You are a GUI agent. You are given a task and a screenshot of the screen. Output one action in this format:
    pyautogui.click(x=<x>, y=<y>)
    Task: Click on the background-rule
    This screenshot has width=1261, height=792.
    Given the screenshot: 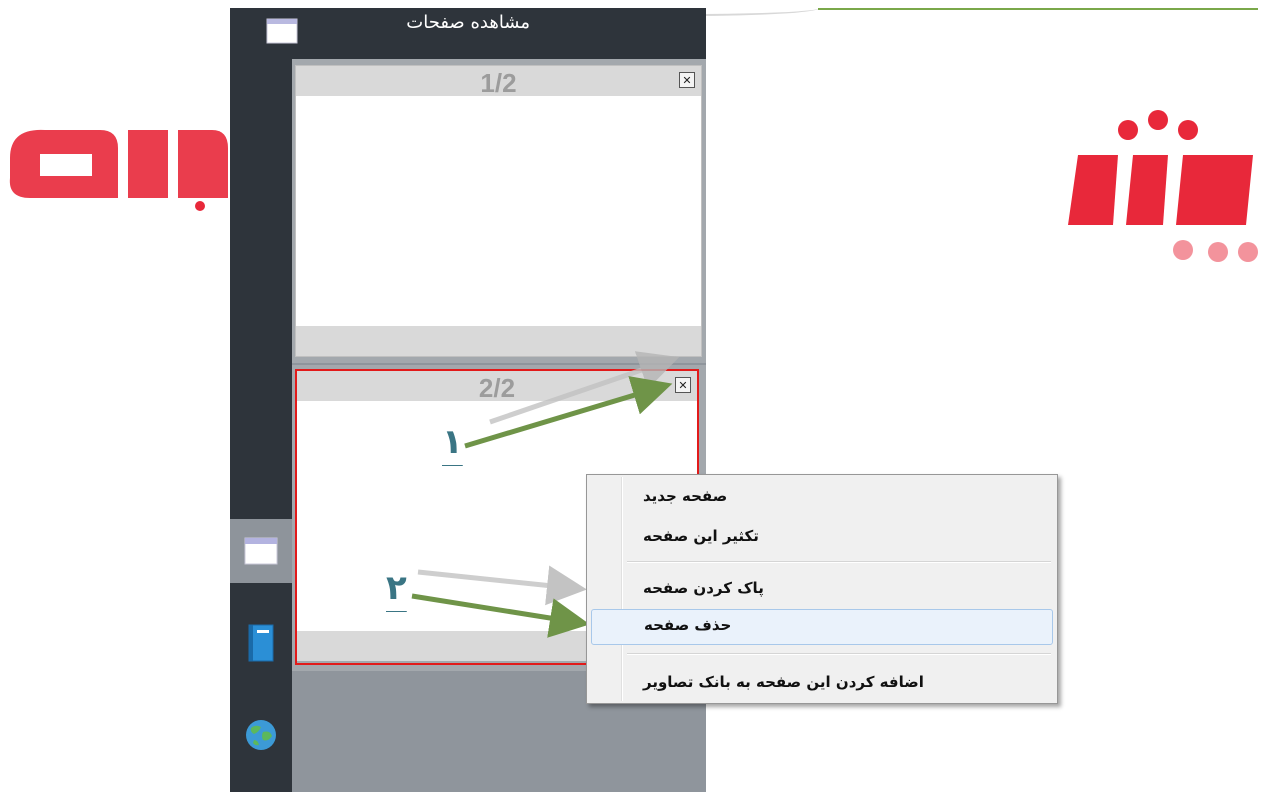 What is the action you would take?
    pyautogui.click(x=1038, y=9)
    